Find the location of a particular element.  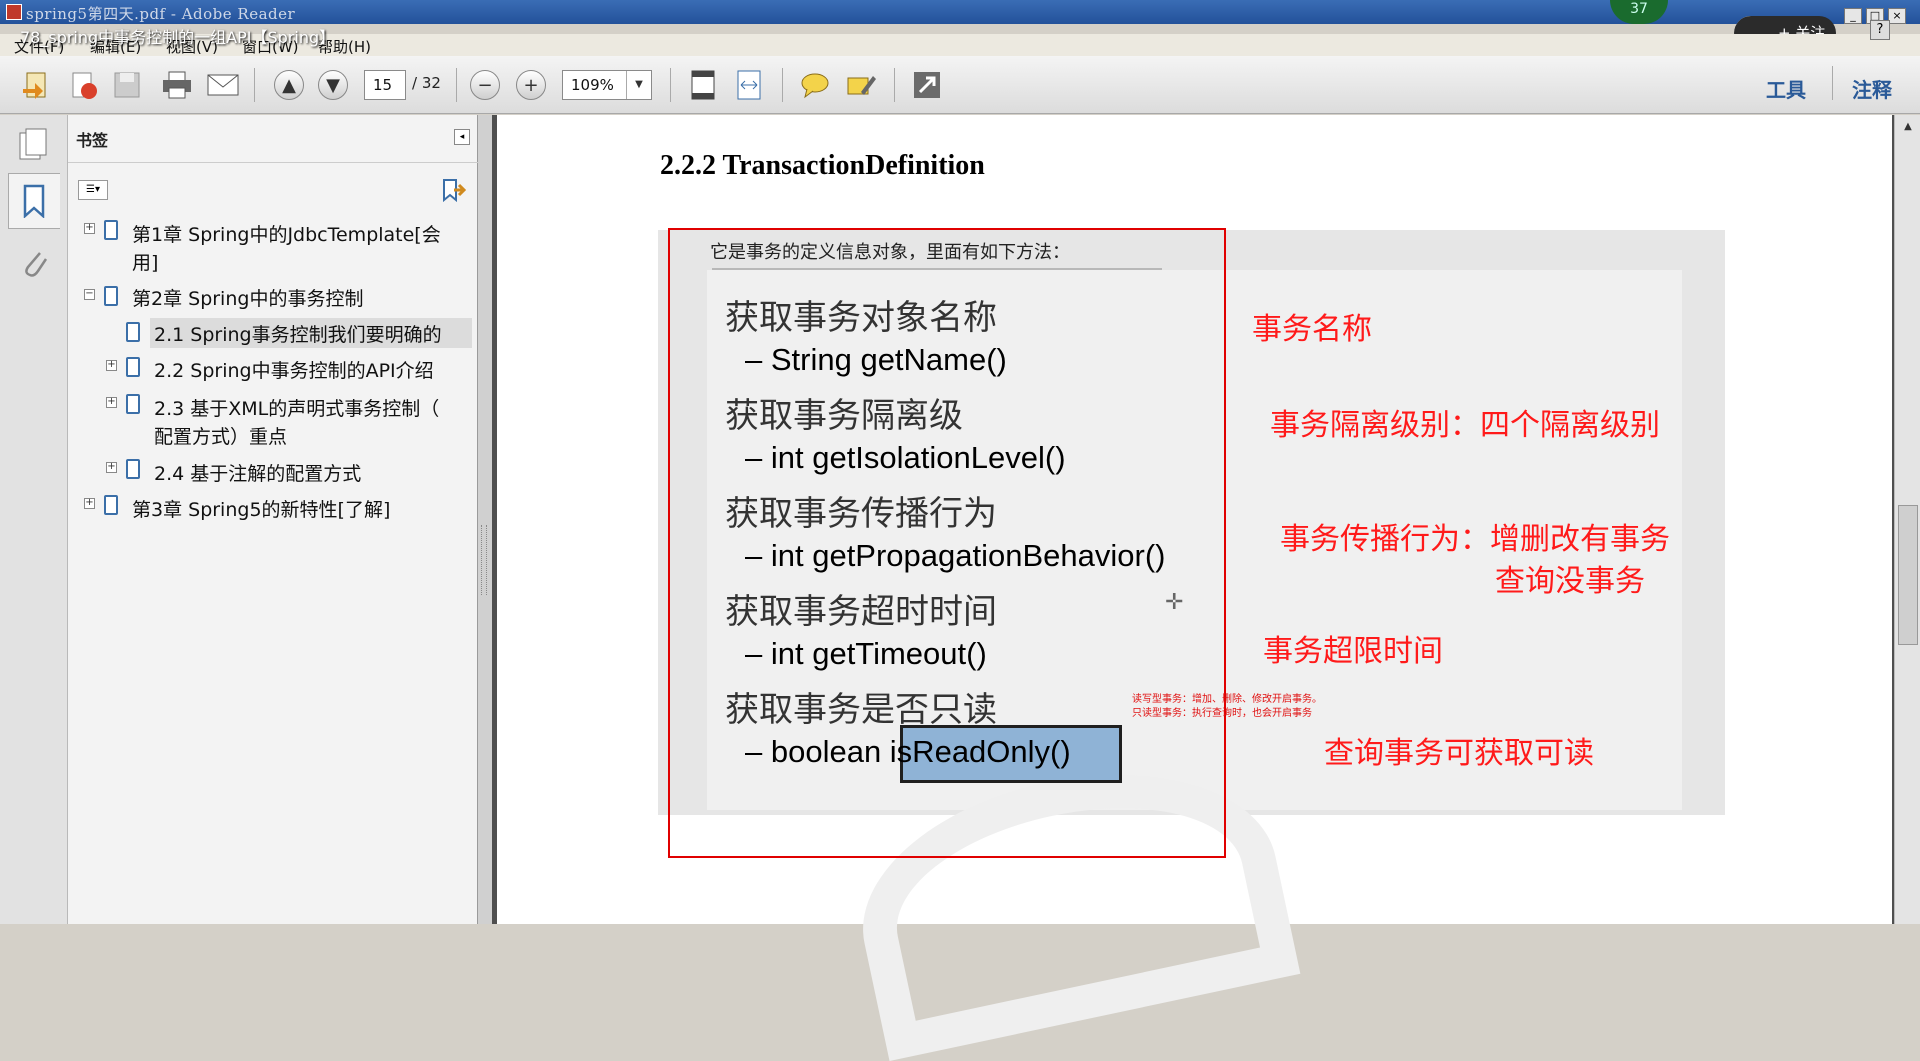

window-title: spring5第四天.pdf - Adobe Reader is located at coordinates (161, 14).